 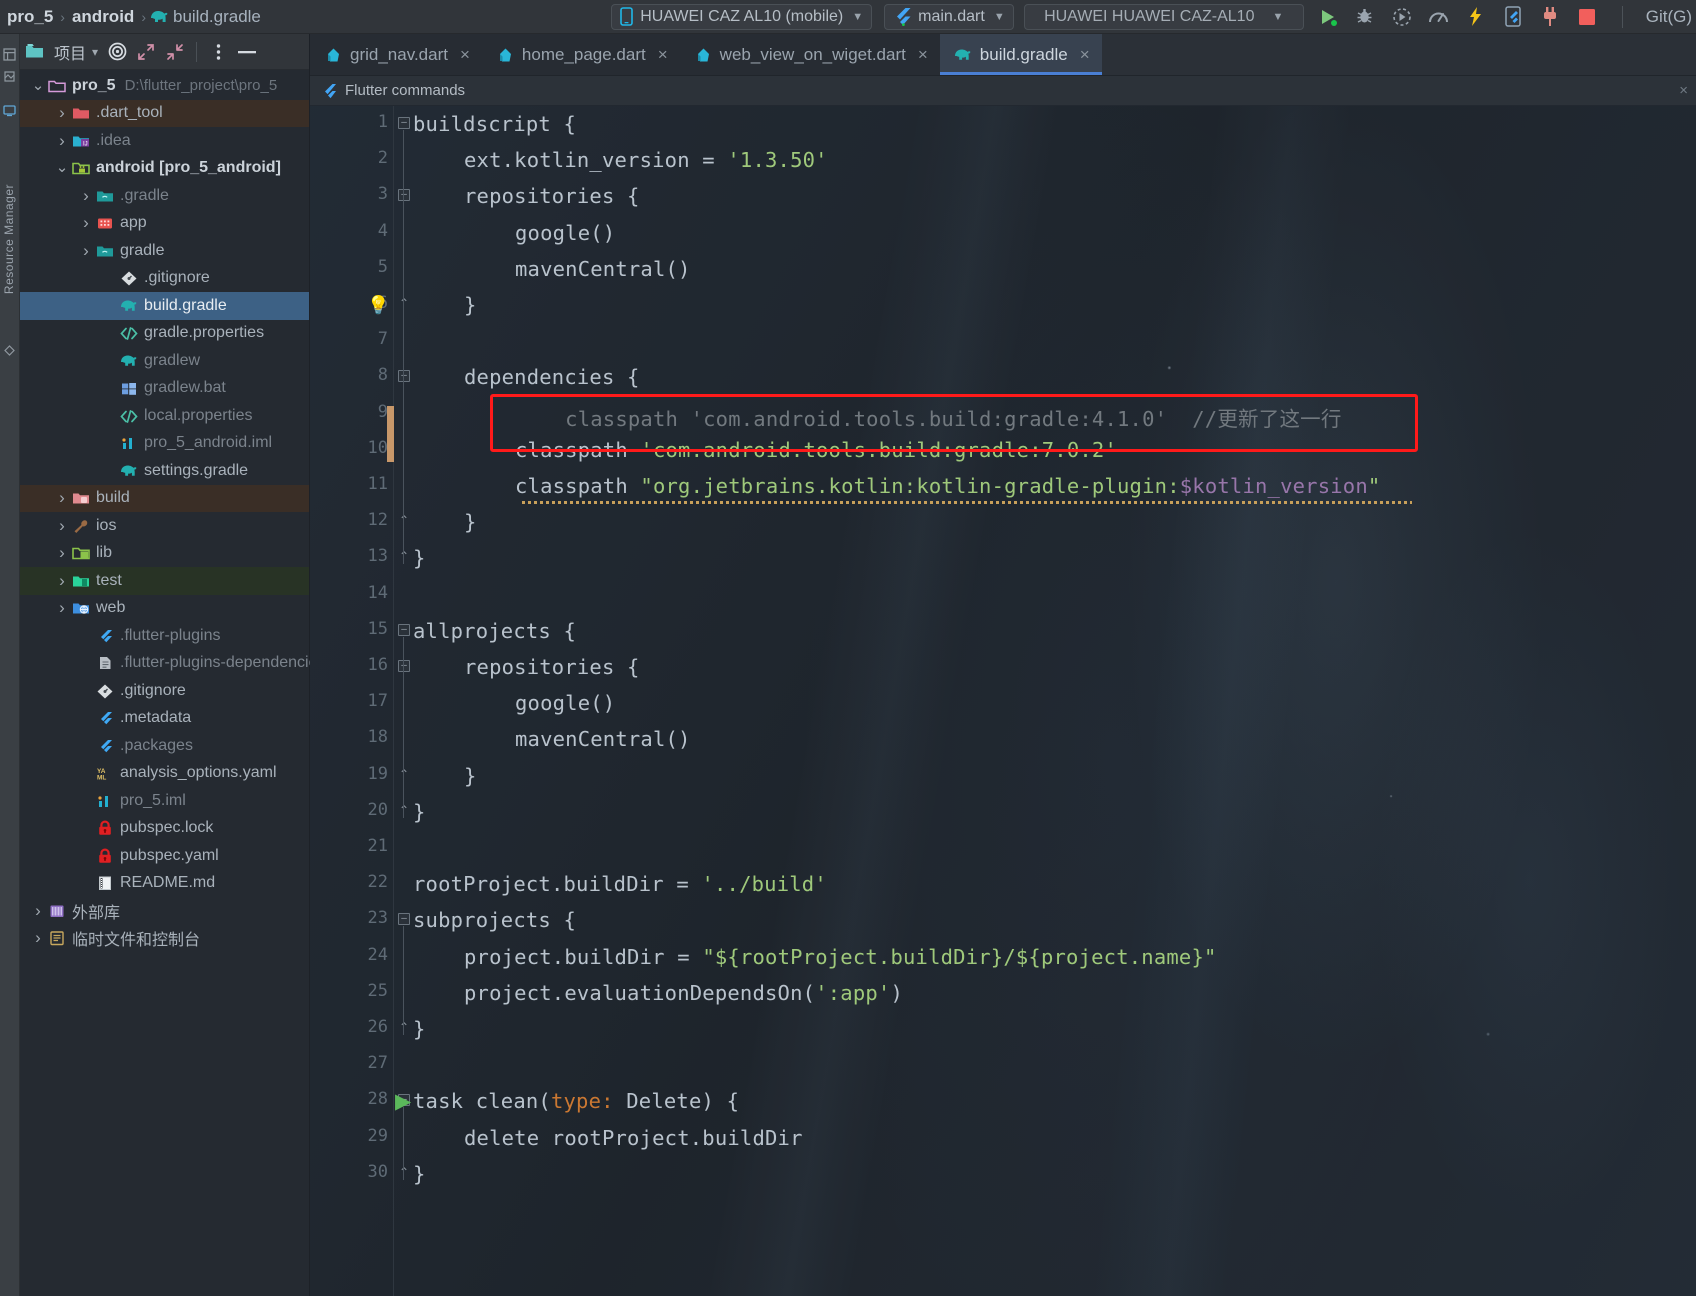 I want to click on resource-manager-rail-label: Resource Manager, so click(x=9, y=239).